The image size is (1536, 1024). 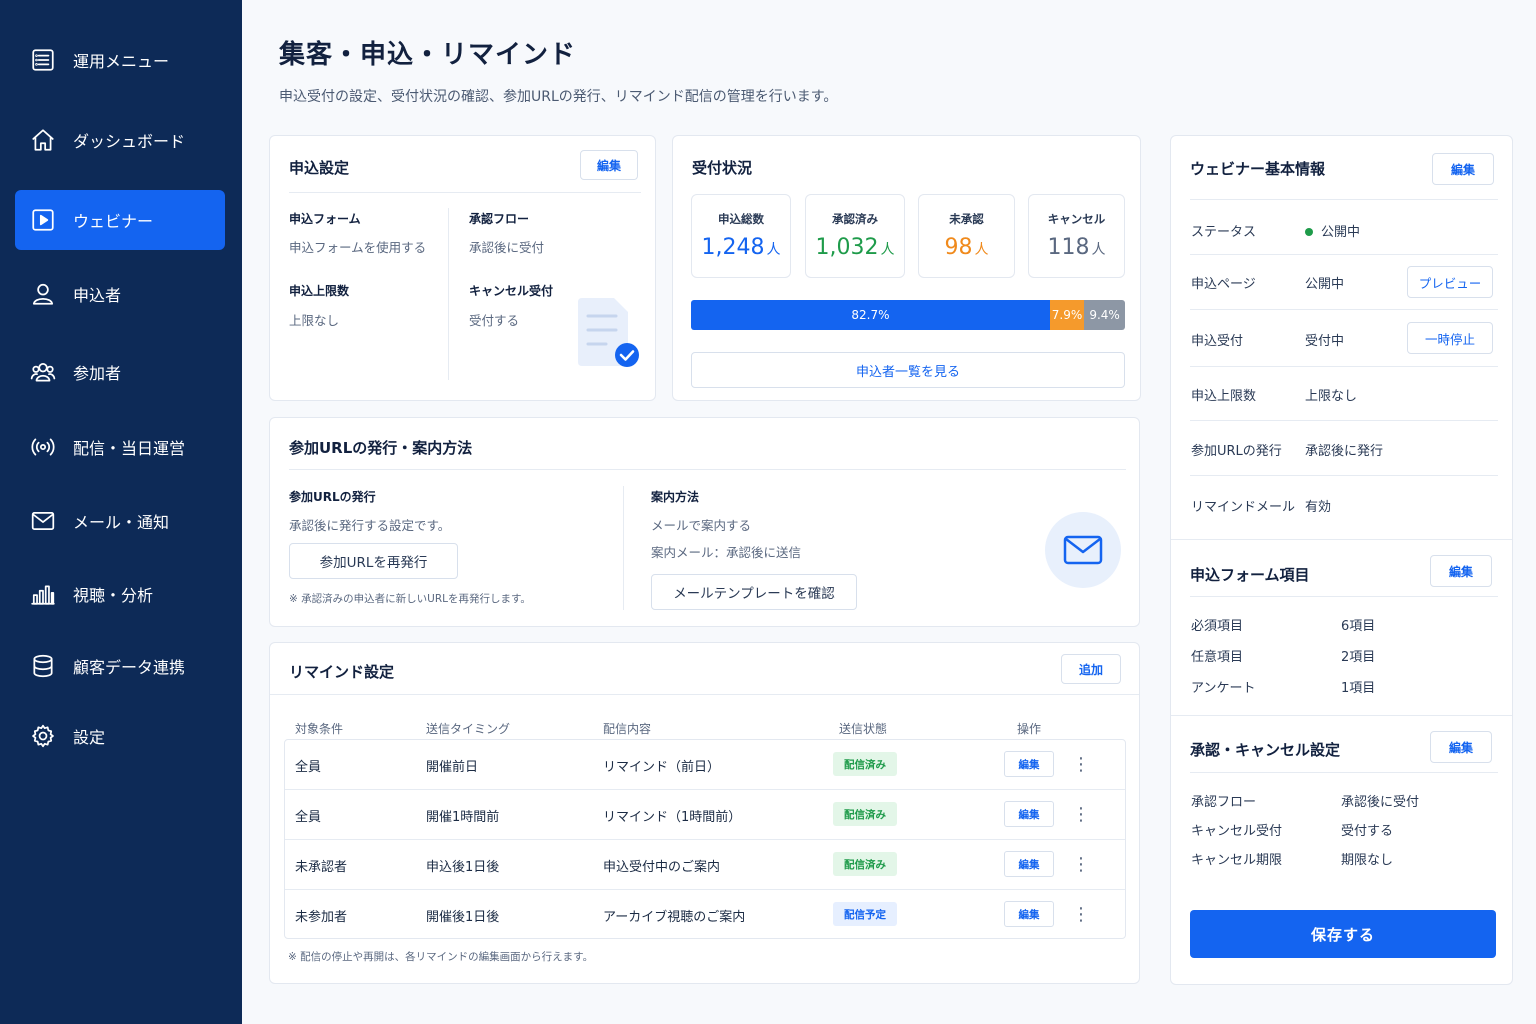 I want to click on sidebar-item-webinar: ウェビナー, so click(x=120, y=220).